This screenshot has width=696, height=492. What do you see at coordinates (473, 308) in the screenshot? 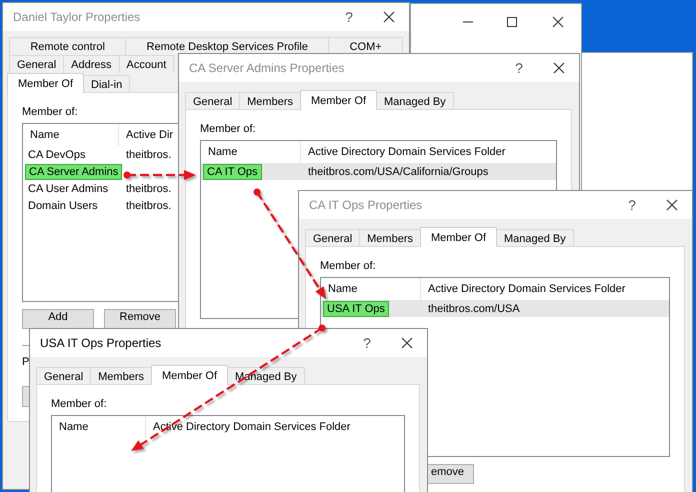
I see `table-cell-text: theitbros.com/USA` at bounding box center [473, 308].